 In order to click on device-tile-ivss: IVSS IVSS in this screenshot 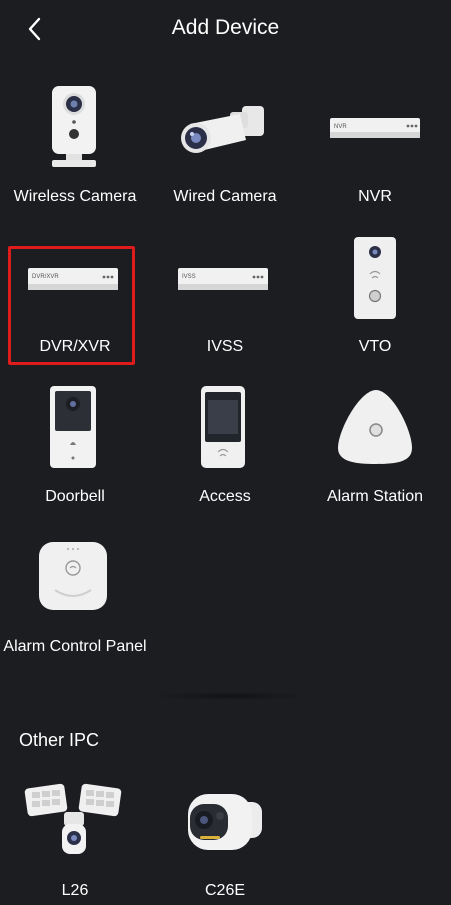, I will do `click(225, 309)`.